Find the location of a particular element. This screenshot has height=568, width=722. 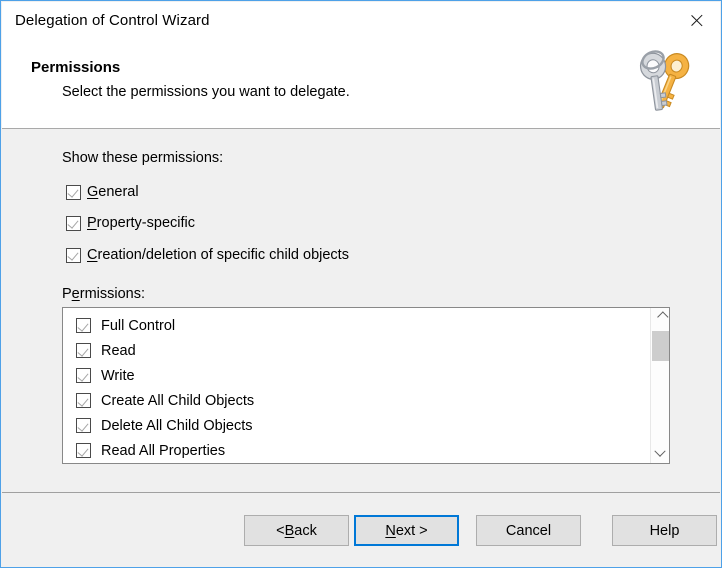

list-item: Delete All Child Objects is located at coordinates (356, 425).